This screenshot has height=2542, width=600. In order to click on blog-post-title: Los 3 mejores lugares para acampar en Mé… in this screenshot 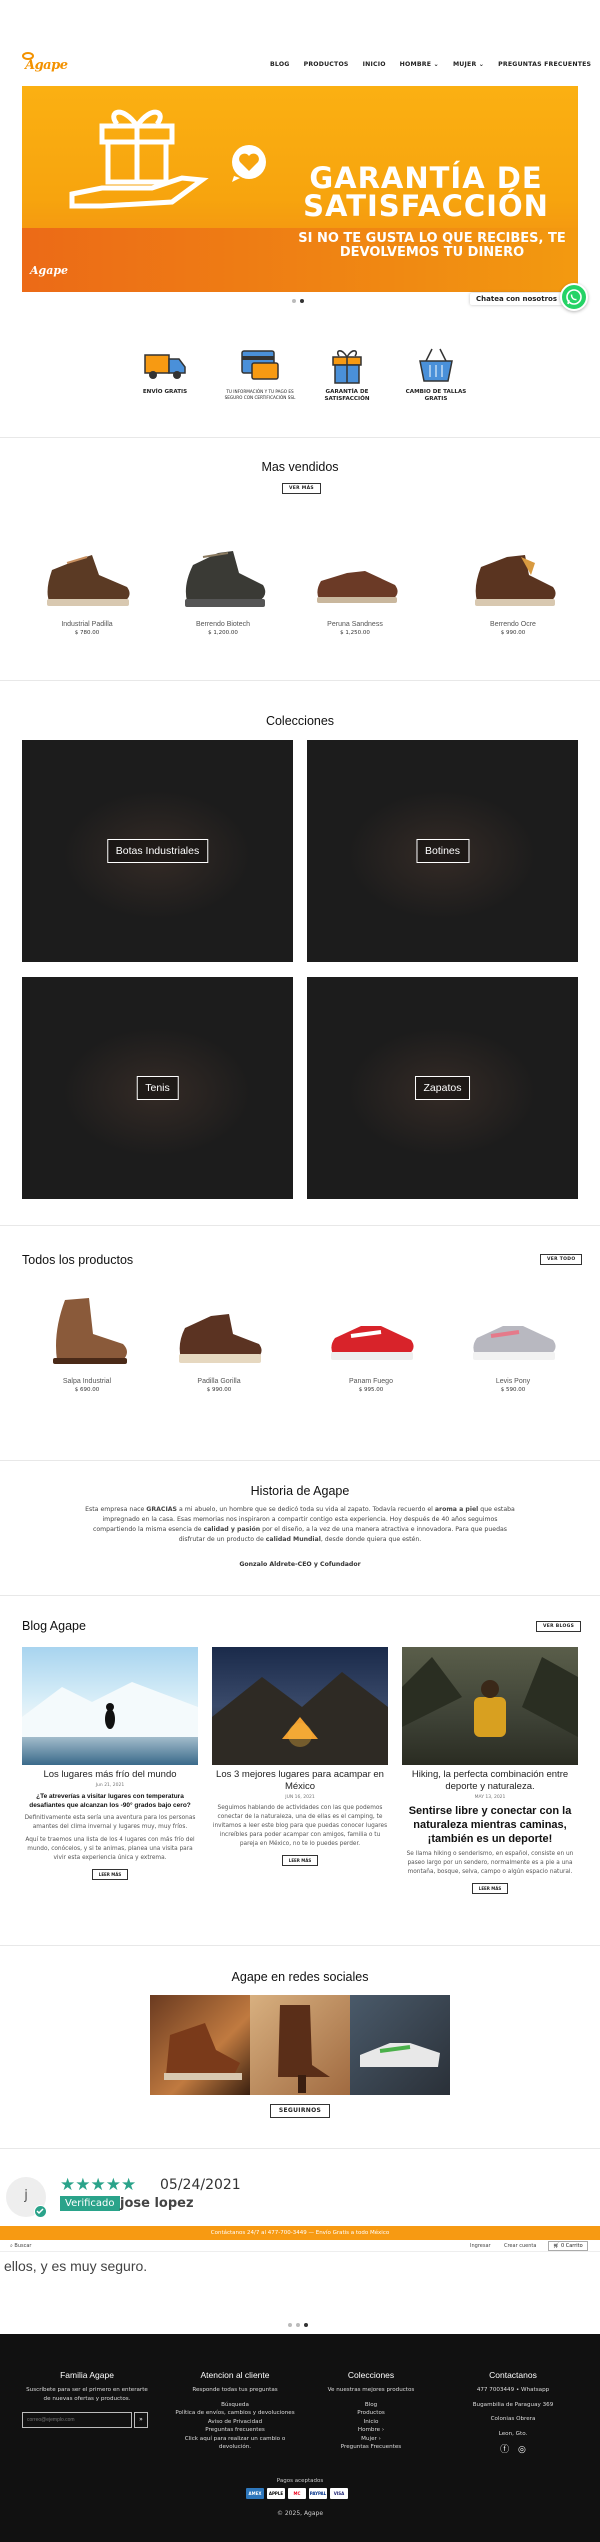, I will do `click(300, 1781)`.